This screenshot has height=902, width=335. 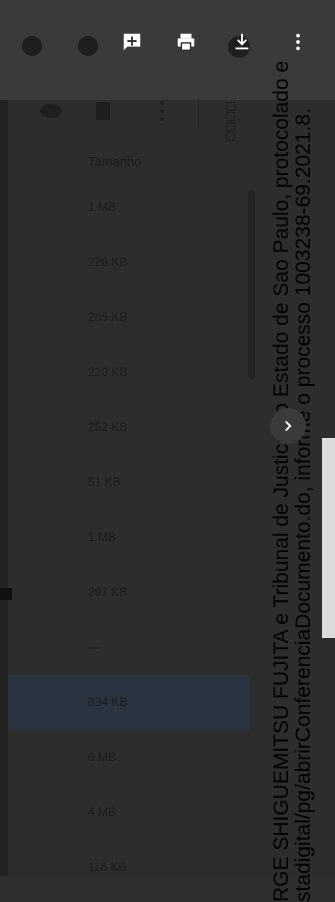 I want to click on list-item: —, so click(x=125, y=647).